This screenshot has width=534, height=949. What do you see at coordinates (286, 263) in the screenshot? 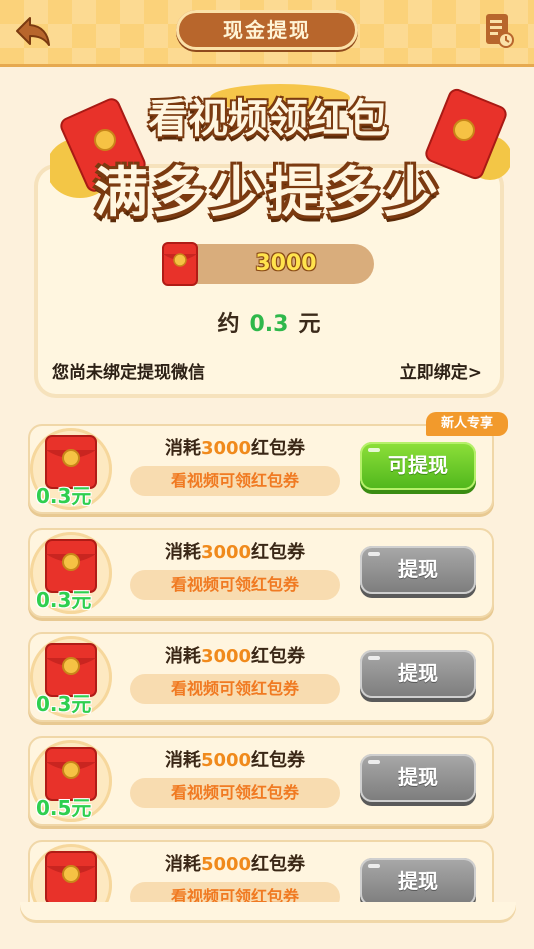
I see `coupon-balance: 3000` at bounding box center [286, 263].